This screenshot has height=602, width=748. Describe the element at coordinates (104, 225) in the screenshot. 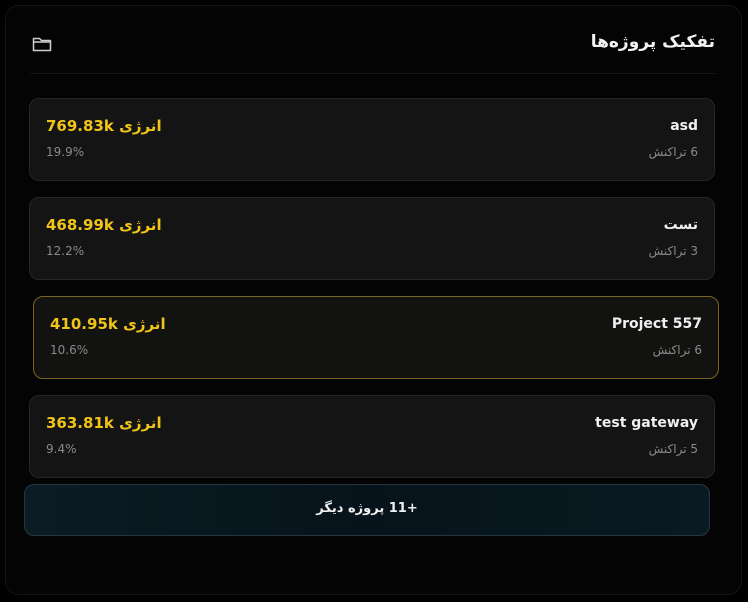

I see `project-energy: 468.99k انرژی` at that location.